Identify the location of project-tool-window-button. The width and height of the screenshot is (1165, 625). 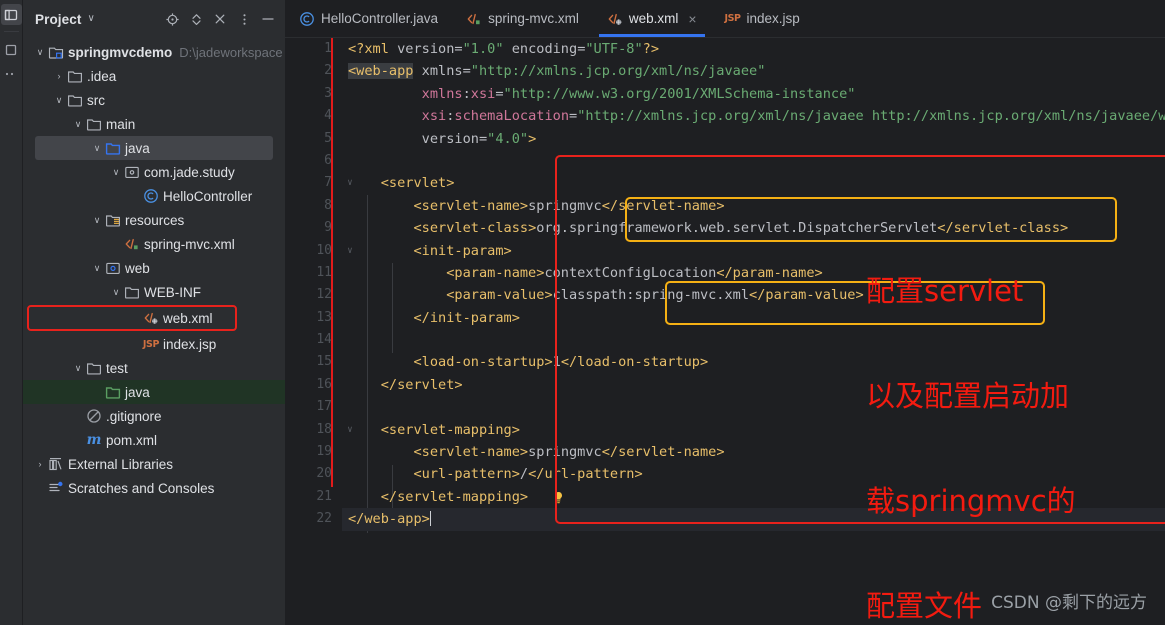
(11, 14).